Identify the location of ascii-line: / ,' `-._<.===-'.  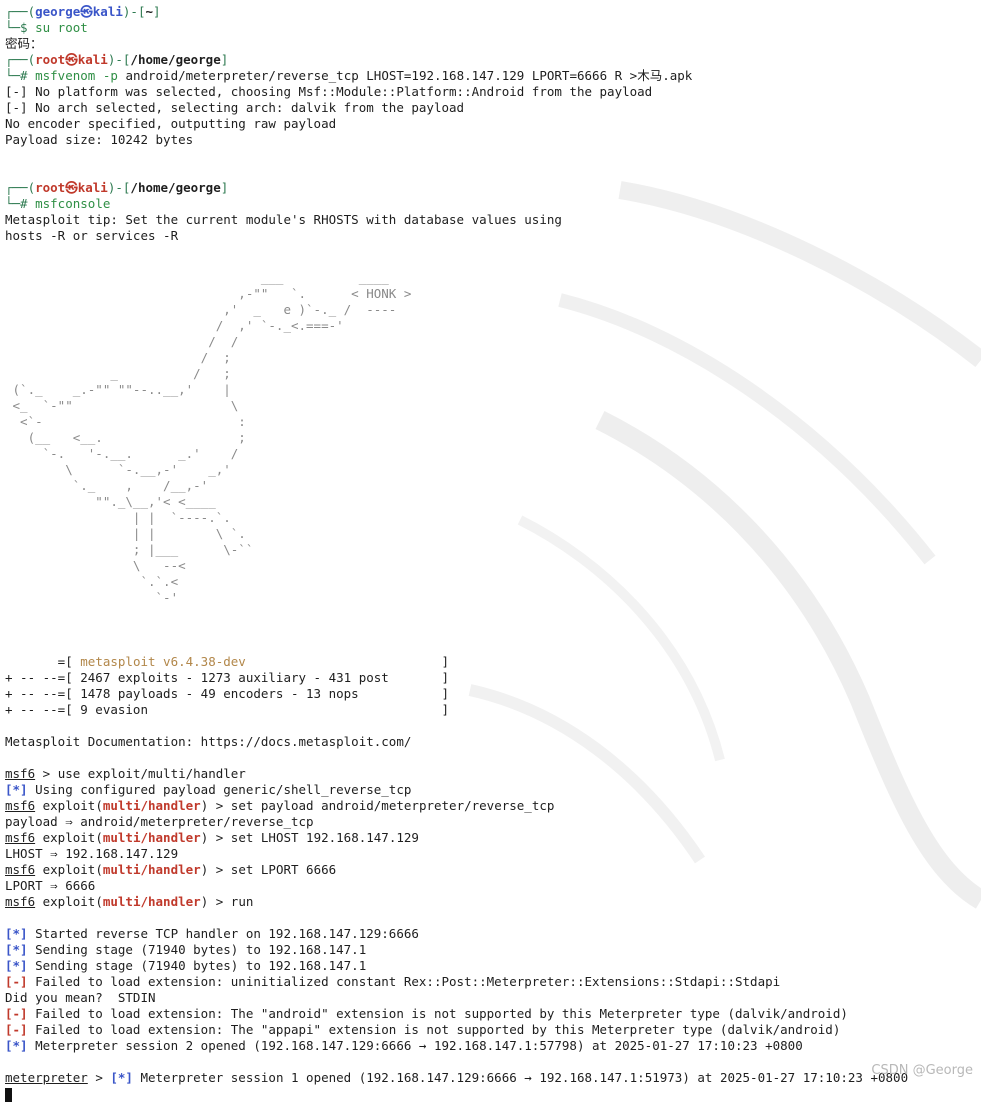
(174, 325).